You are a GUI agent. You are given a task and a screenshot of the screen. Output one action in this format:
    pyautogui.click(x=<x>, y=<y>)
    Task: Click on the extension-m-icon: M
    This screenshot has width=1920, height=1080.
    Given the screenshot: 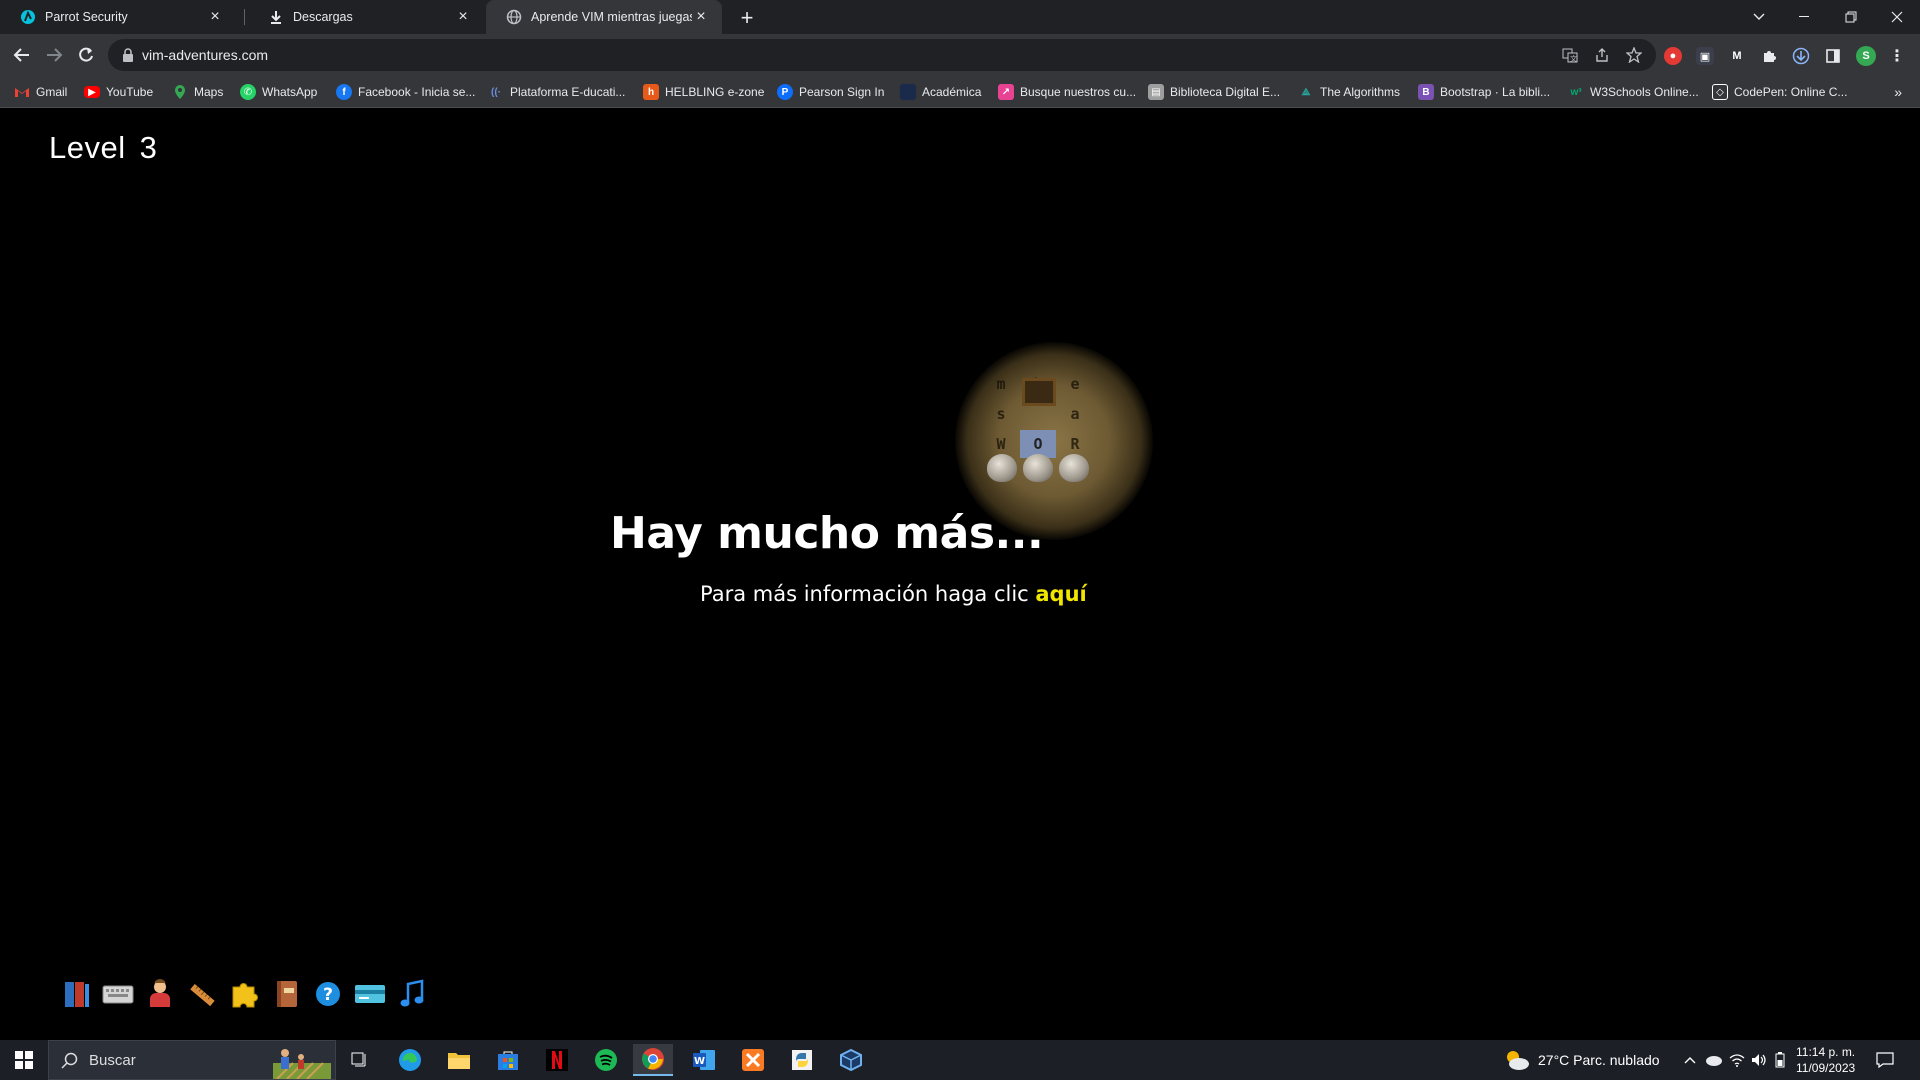 What is the action you would take?
    pyautogui.click(x=1737, y=56)
    